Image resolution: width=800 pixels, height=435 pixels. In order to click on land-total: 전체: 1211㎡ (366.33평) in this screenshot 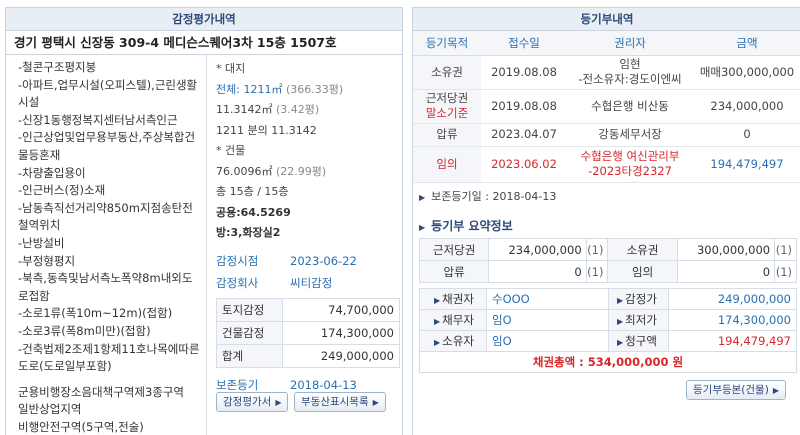, I will do `click(280, 89)`.